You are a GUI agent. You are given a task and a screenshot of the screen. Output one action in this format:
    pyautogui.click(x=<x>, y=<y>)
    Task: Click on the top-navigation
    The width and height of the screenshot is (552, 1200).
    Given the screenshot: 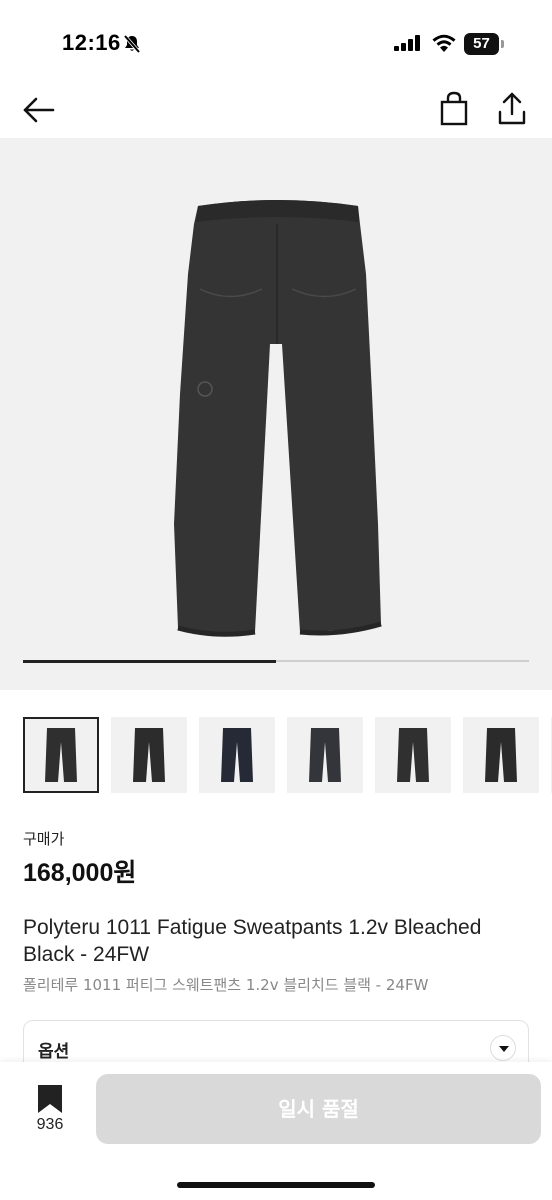 What is the action you would take?
    pyautogui.click(x=276, y=110)
    